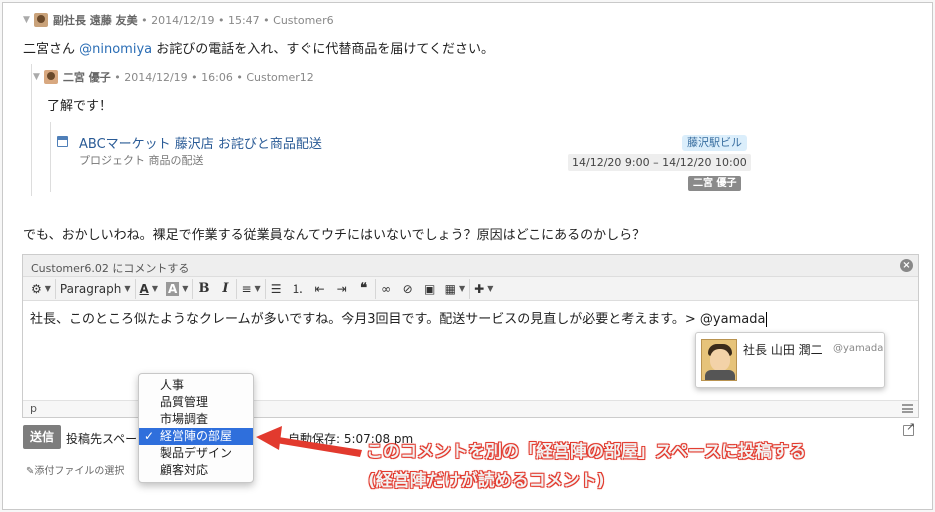  I want to click on annotation-line1: このコメントを別の「経営陣の部屋」スペースに投稿する, so click(586, 452).